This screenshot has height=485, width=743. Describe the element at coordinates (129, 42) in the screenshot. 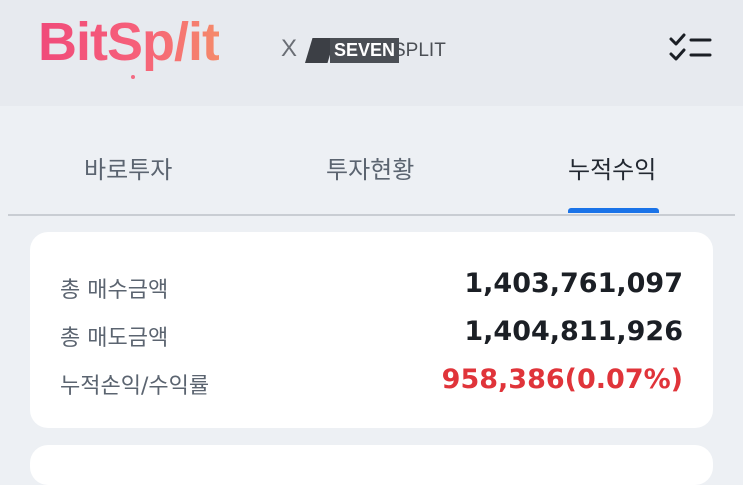

I see `bitsplit-logo: BitSp/it` at that location.